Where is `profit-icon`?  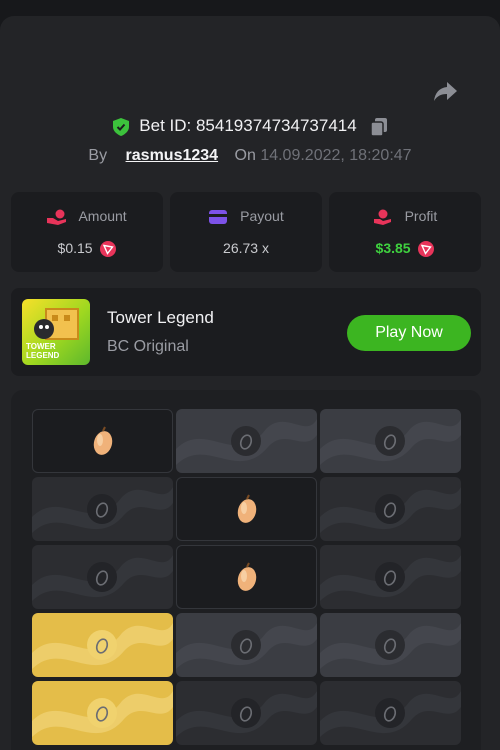
profit-icon is located at coordinates (382, 217).